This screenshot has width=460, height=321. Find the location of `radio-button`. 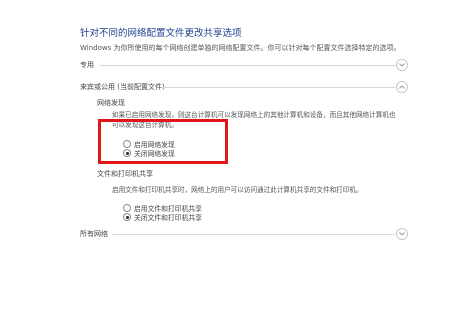

radio-button is located at coordinates (127, 208).